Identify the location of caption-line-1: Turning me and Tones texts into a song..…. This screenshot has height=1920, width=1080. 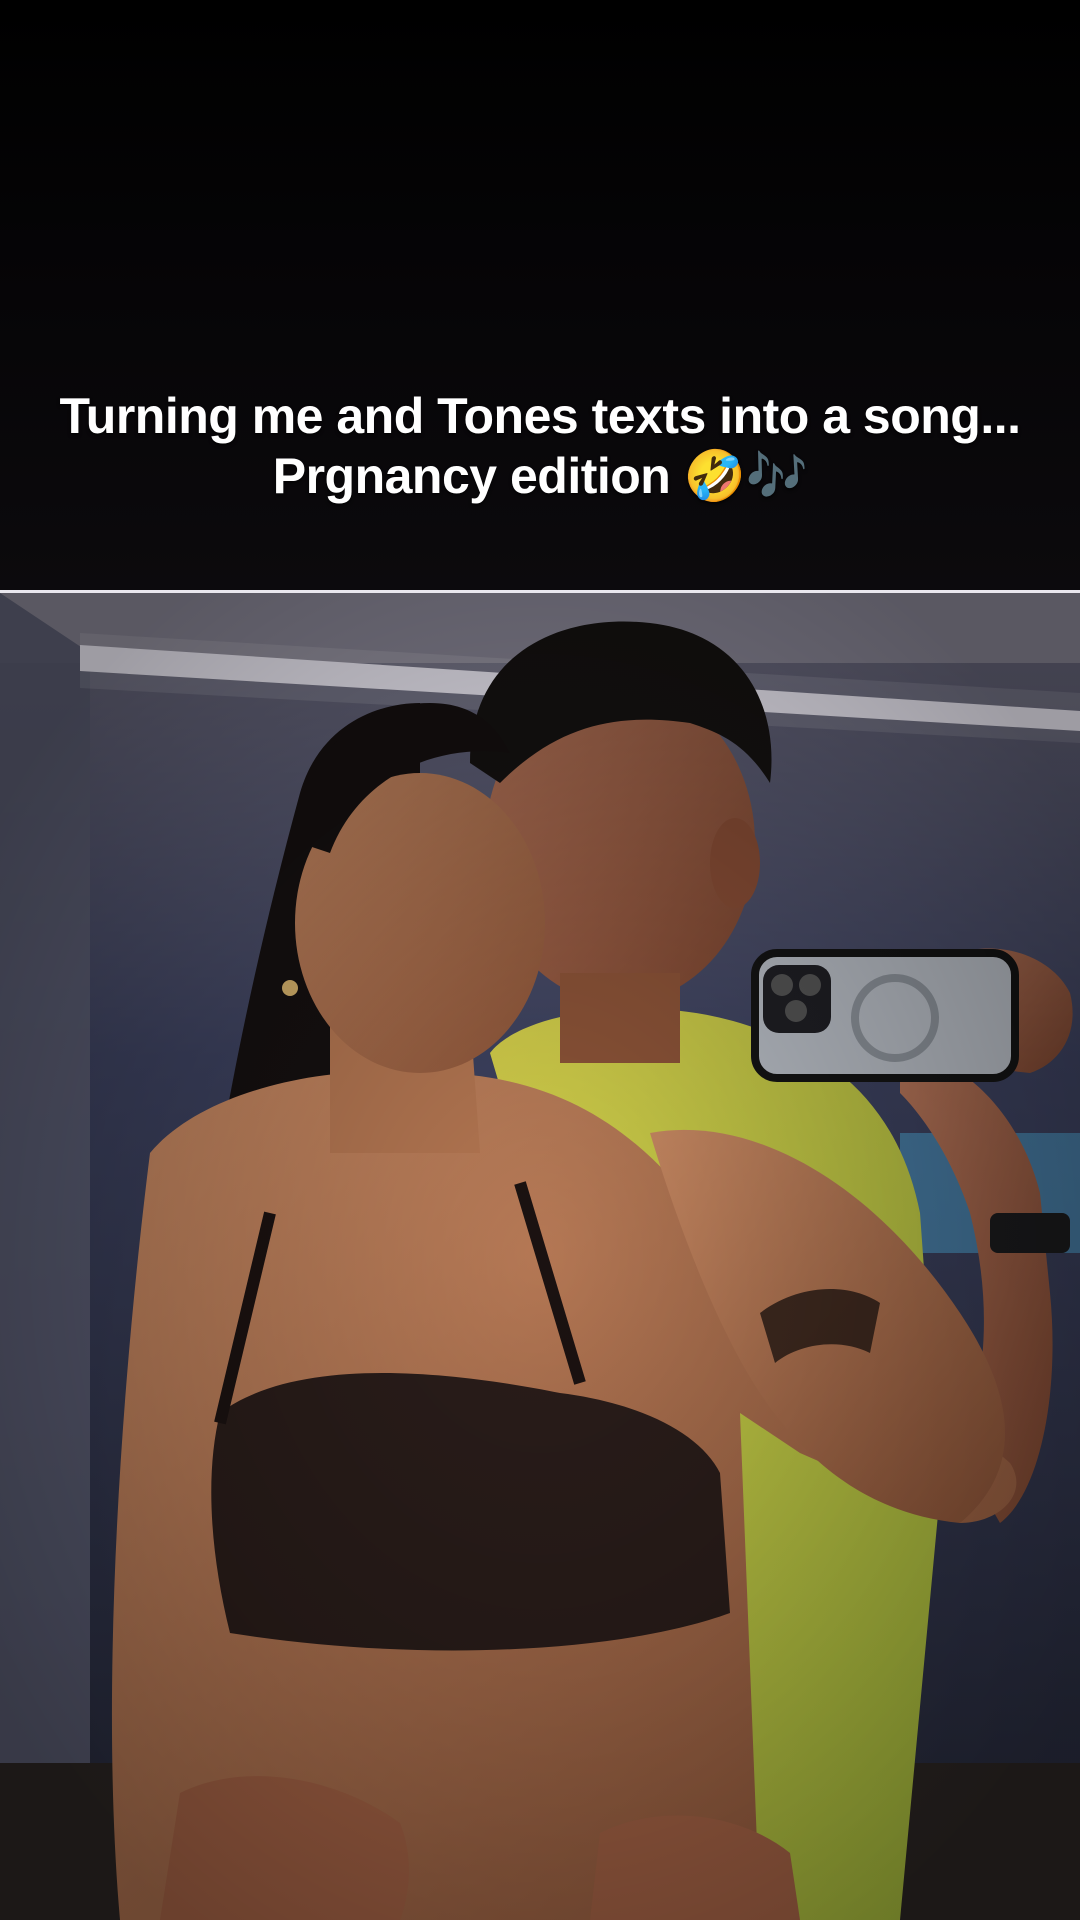
(540, 416).